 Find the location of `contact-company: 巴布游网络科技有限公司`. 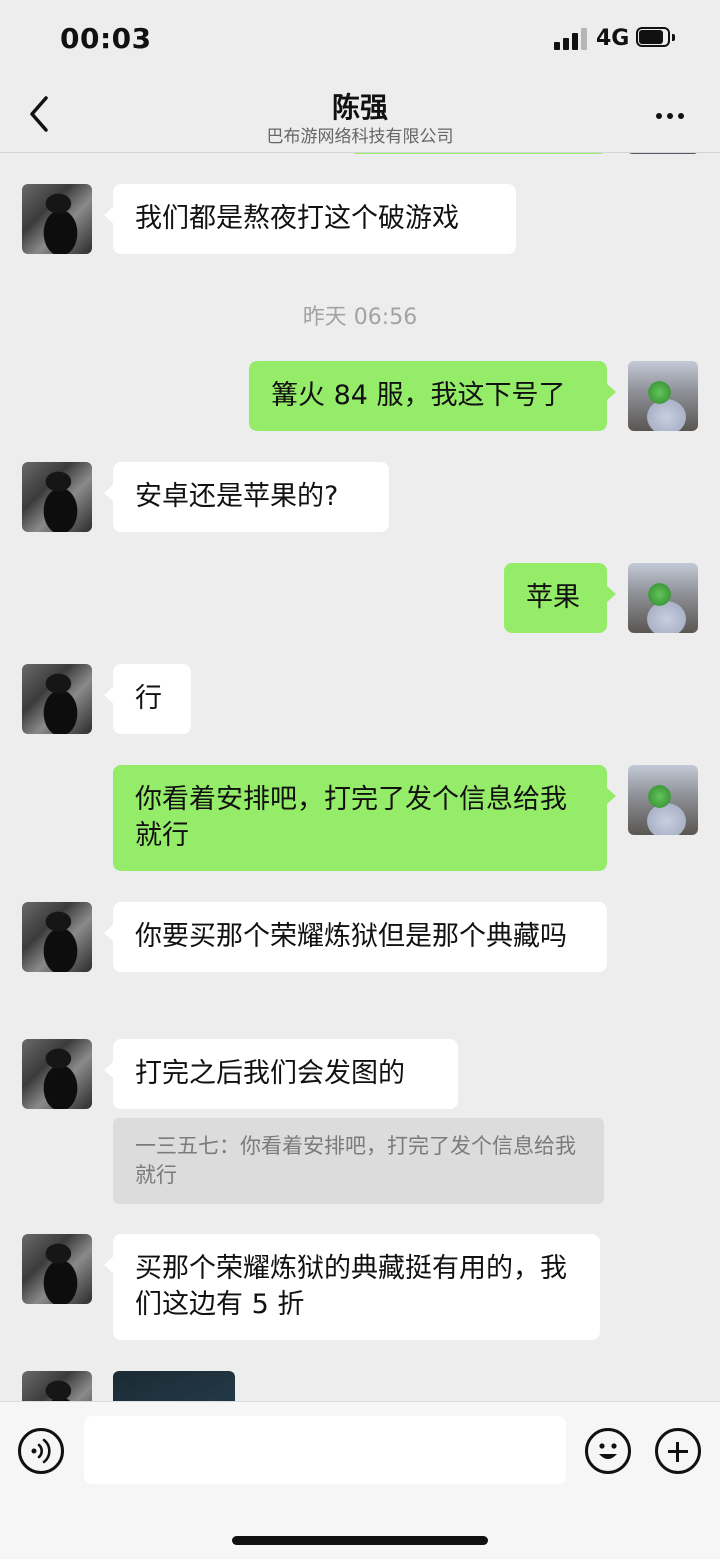

contact-company: 巴布游网络科技有限公司 is located at coordinates (360, 137).